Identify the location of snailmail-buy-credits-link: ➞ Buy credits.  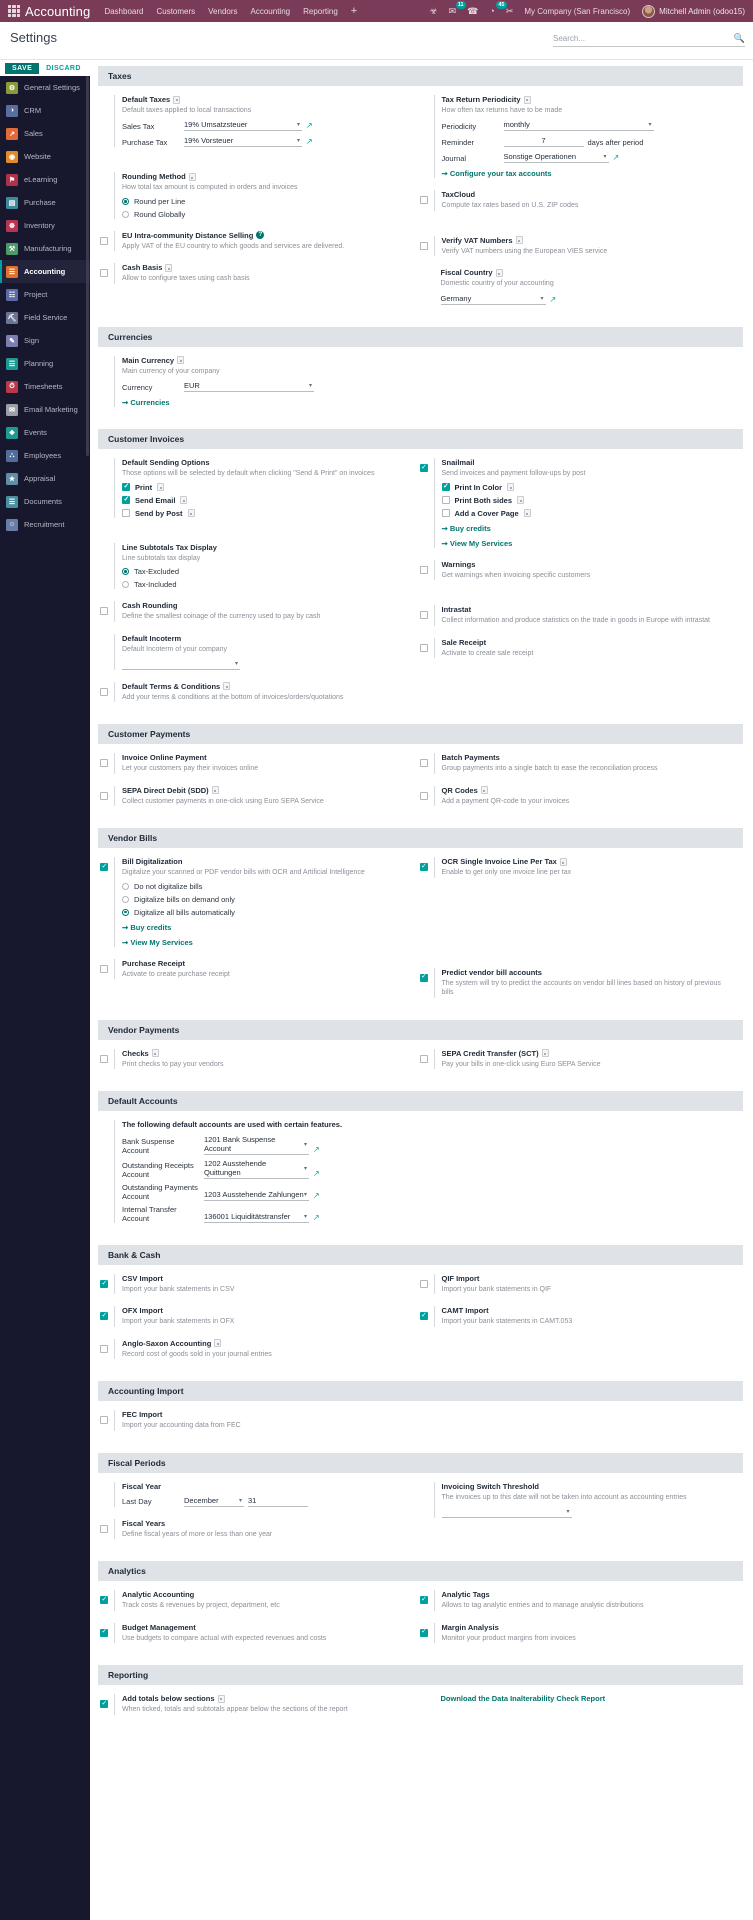
(588, 528).